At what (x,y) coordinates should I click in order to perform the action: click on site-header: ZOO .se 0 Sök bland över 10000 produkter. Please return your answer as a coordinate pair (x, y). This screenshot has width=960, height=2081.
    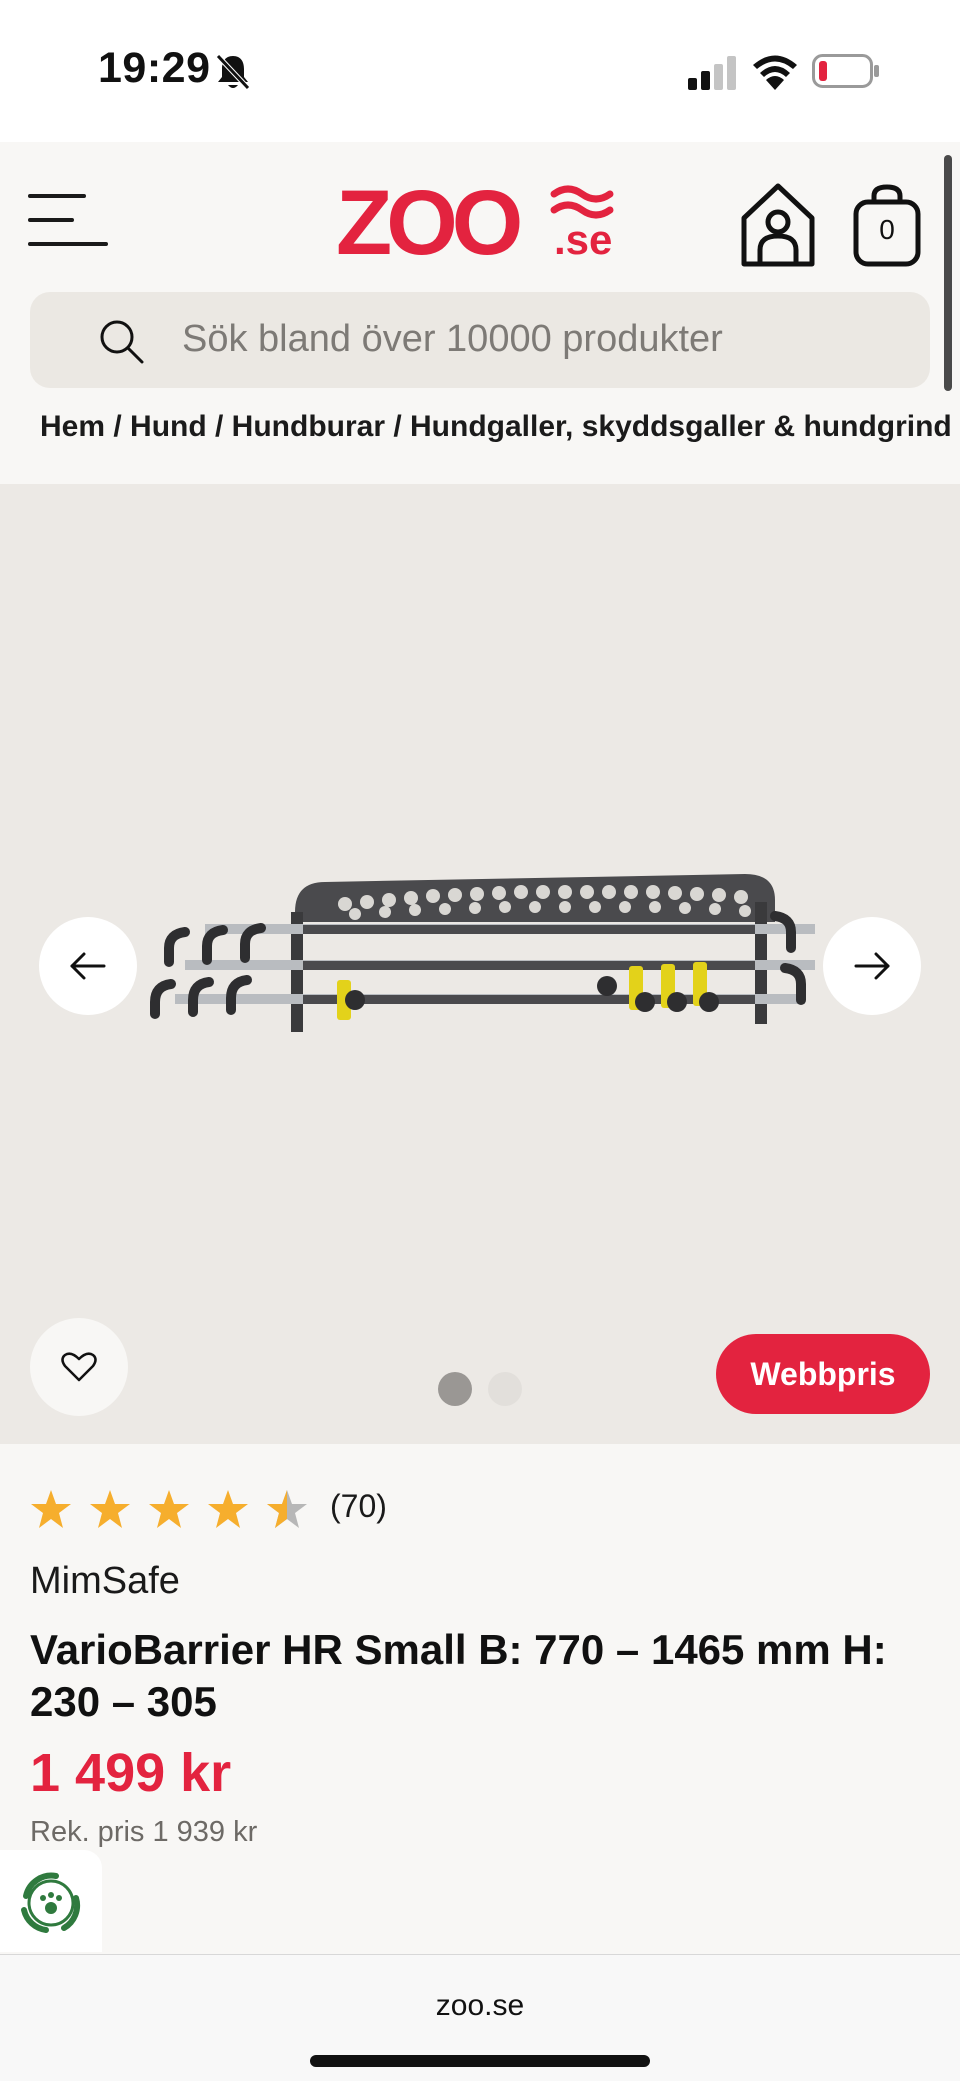
    Looking at the image, I should click on (480, 280).